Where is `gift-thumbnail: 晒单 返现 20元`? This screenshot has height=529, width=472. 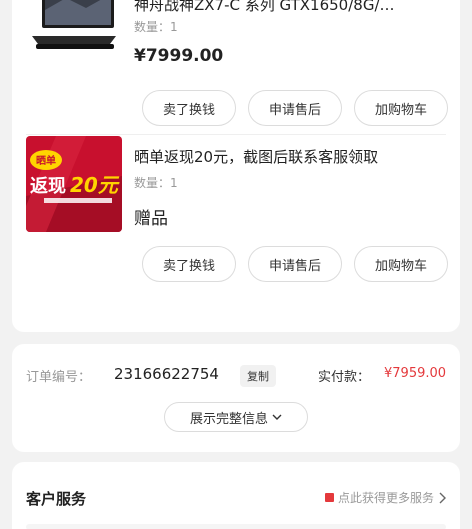 gift-thumbnail: 晒单 返现 20元 is located at coordinates (74, 184).